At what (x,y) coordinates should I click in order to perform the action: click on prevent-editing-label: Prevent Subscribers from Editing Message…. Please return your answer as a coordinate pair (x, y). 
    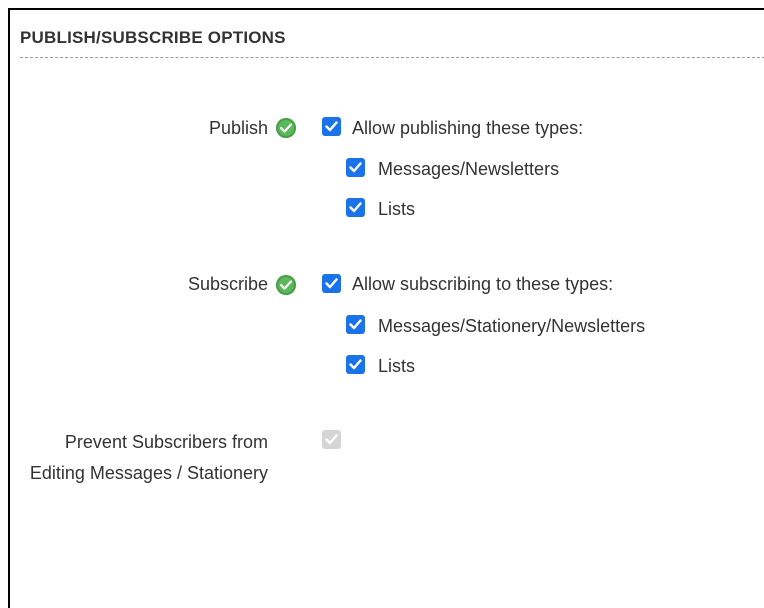
    Looking at the image, I should click on (148, 457).